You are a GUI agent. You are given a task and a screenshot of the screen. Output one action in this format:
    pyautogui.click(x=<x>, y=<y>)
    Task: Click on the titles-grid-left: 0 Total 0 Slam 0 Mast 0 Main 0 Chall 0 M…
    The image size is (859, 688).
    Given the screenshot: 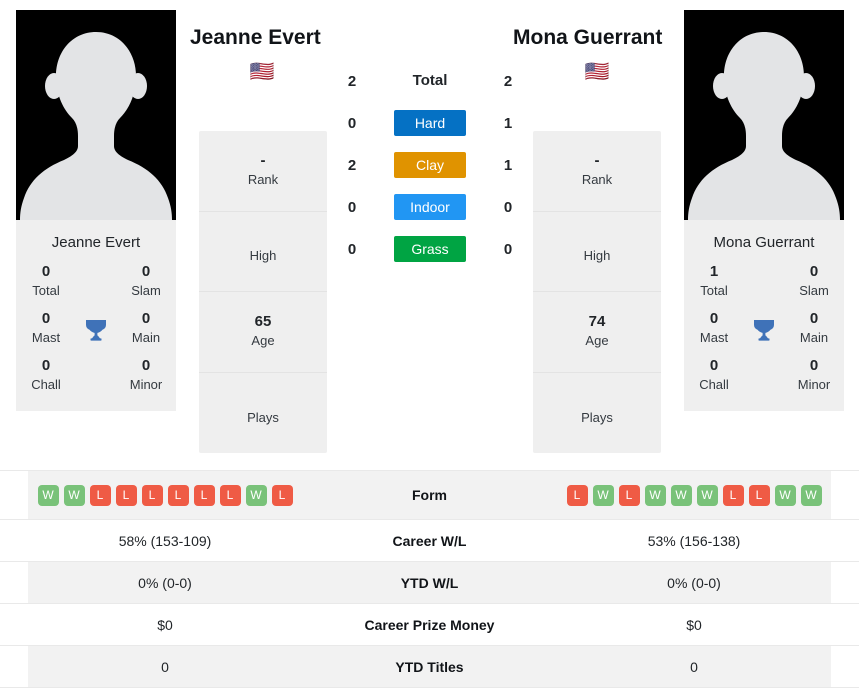 What is the action you would take?
    pyautogui.click(x=96, y=329)
    